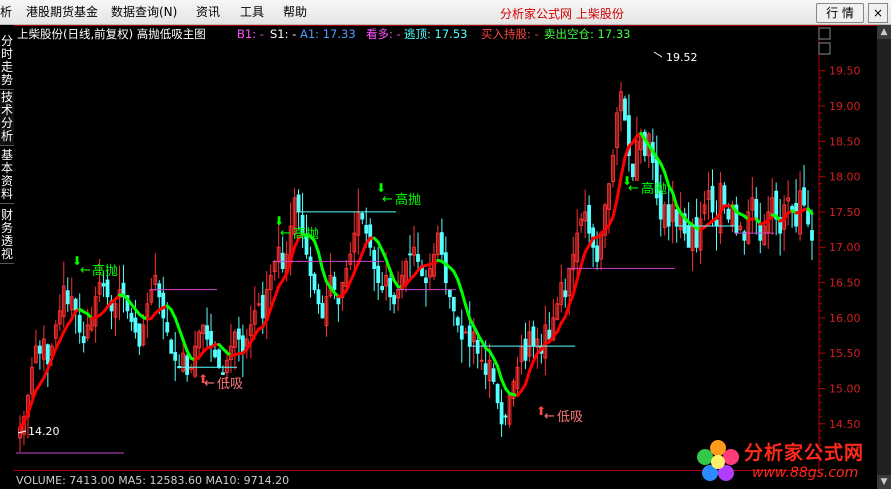 The width and height of the screenshot is (891, 489). I want to click on watermark-logo: 分析家公式网 www.88gs.com, so click(787, 462).